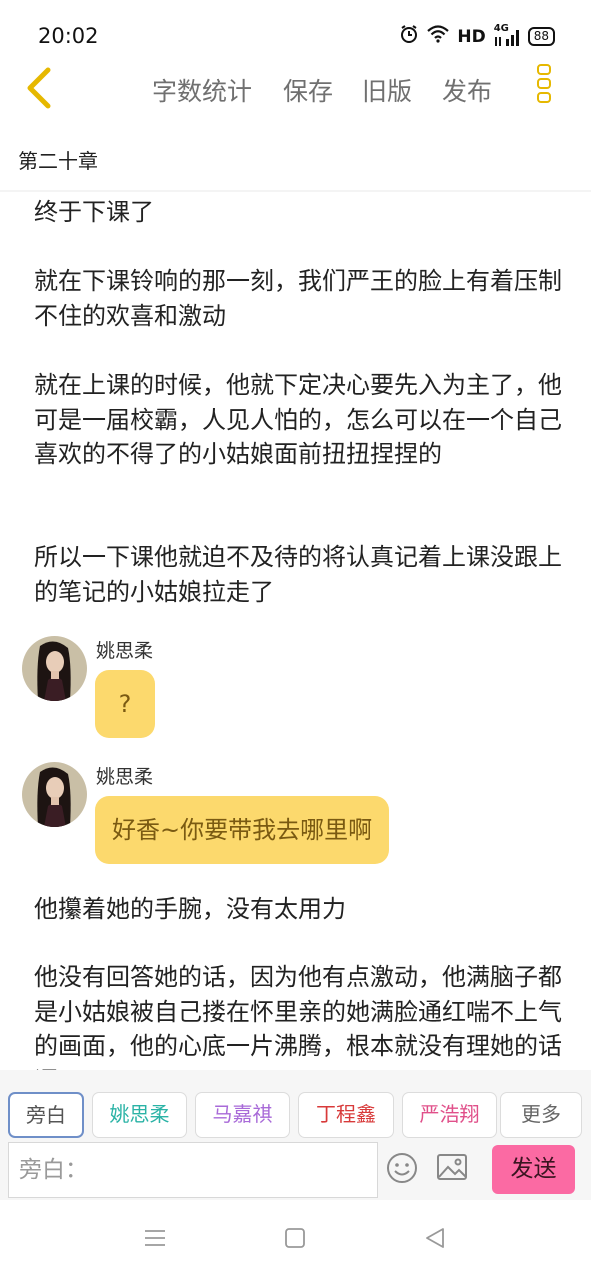 This screenshot has width=591, height=1280. I want to click on back-nav-button, so click(435, 1240).